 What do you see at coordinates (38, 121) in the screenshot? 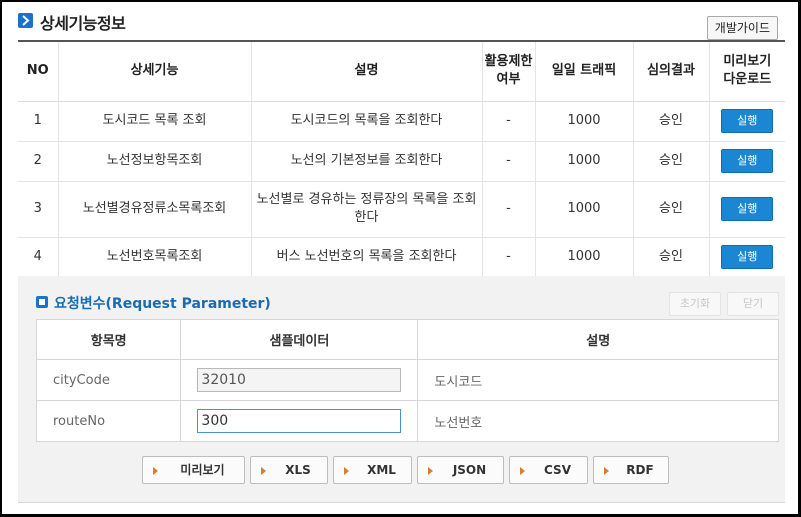
I see `row-no: 1` at bounding box center [38, 121].